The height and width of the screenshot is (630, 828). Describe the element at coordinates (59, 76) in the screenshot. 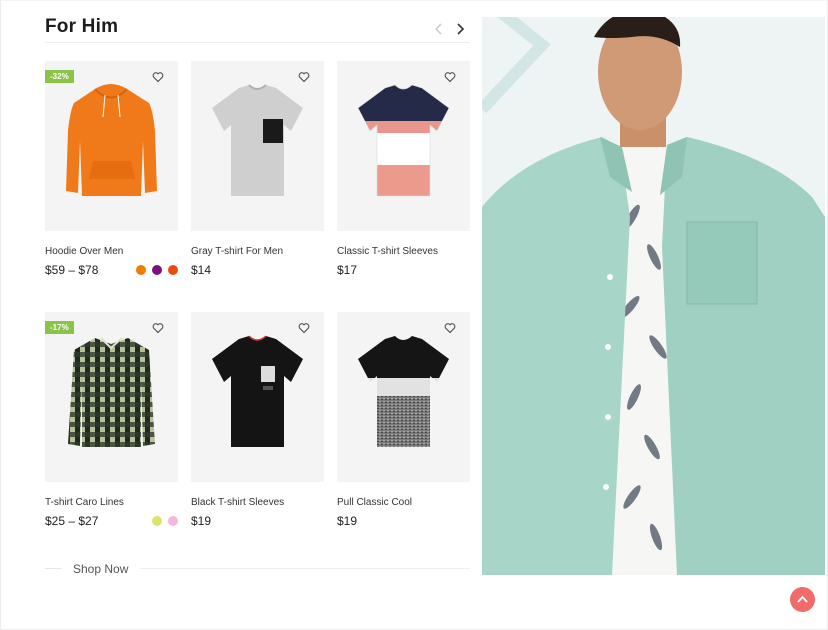

I see `discount-badge: -32%` at that location.